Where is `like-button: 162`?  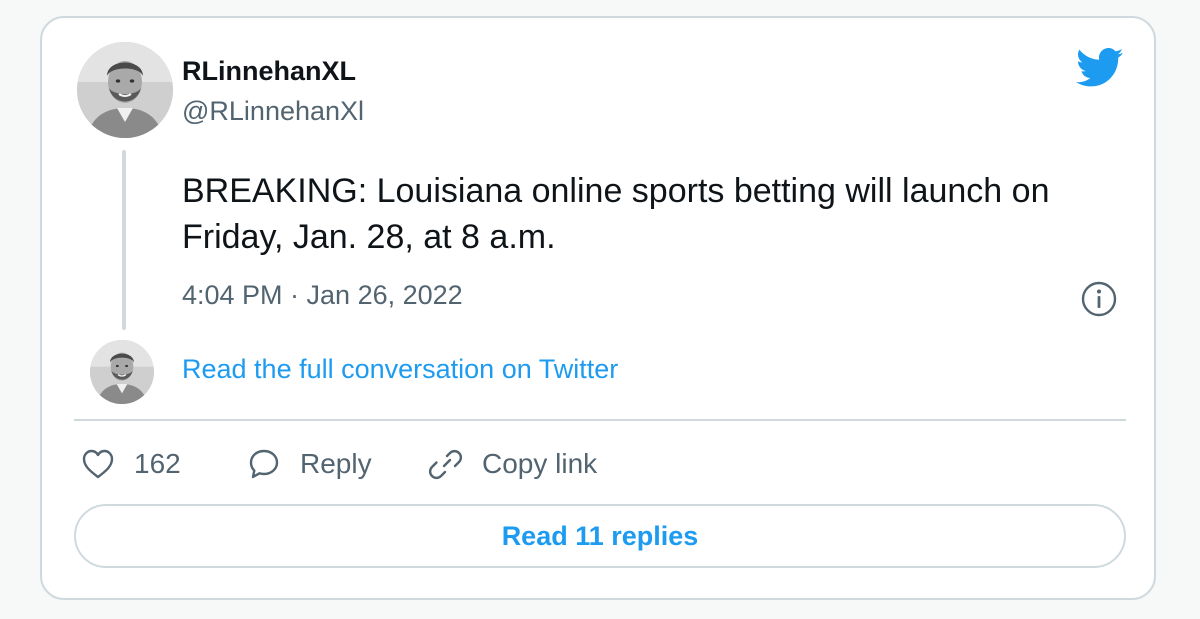 like-button: 162 is located at coordinates (130, 464).